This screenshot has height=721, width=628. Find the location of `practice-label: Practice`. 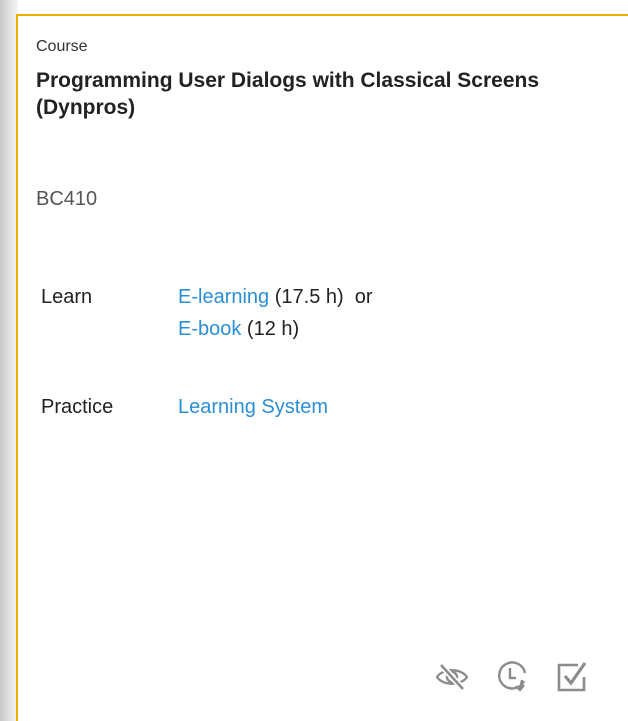

practice-label: Practice is located at coordinates (77, 407).